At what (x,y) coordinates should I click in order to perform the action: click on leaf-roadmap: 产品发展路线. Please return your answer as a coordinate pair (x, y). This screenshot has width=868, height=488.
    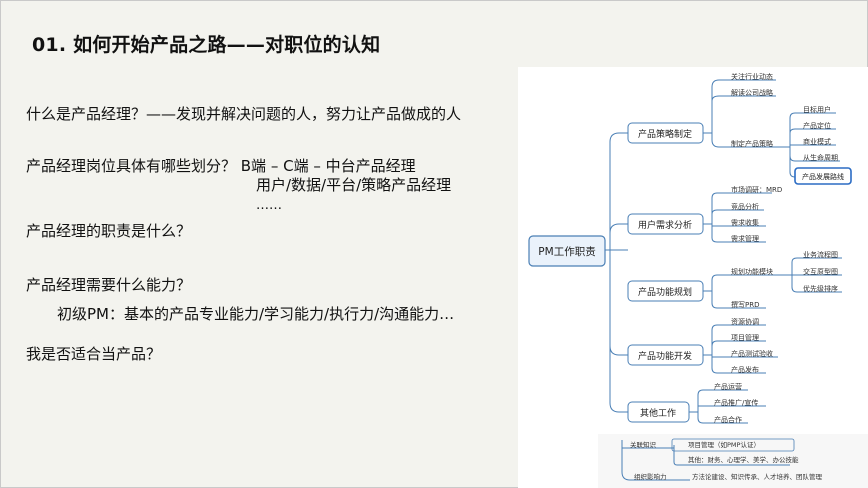
    Looking at the image, I should click on (823, 176).